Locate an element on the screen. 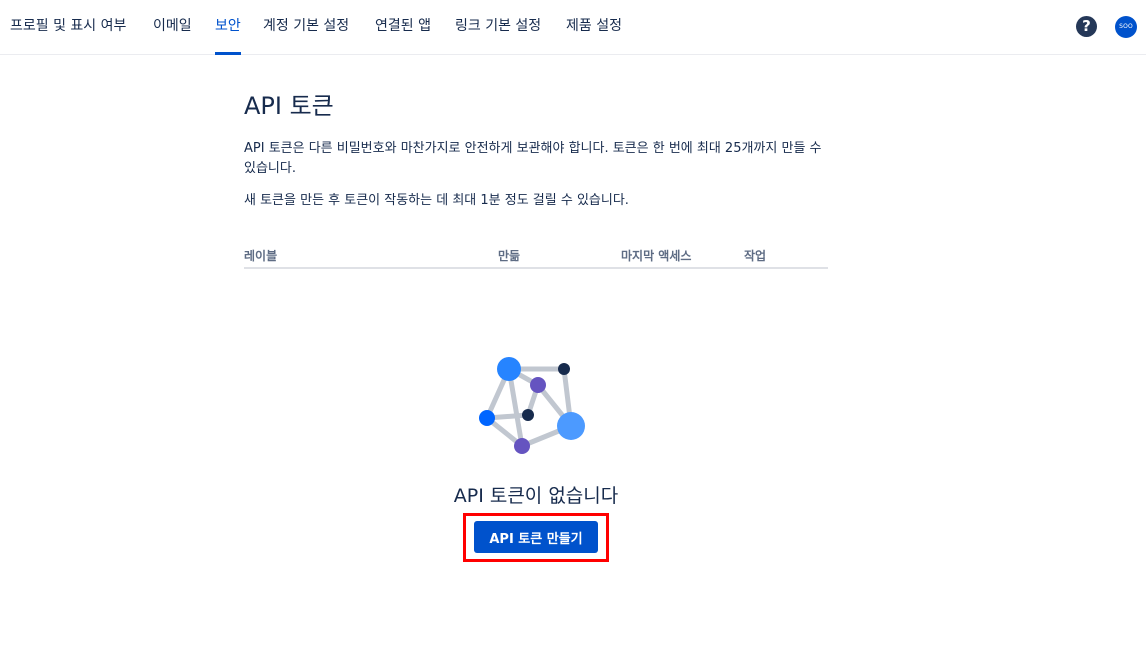 The height and width of the screenshot is (652, 1146). empty-state-title: API 토큰이 없습니다 is located at coordinates (536, 496).